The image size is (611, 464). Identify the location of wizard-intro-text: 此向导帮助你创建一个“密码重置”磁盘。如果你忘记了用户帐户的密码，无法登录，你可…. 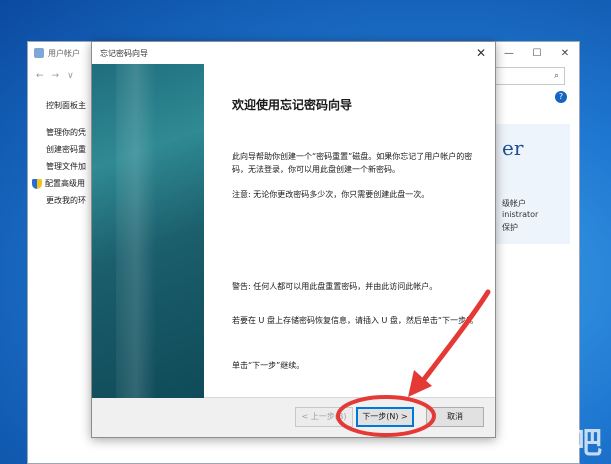
(352, 163).